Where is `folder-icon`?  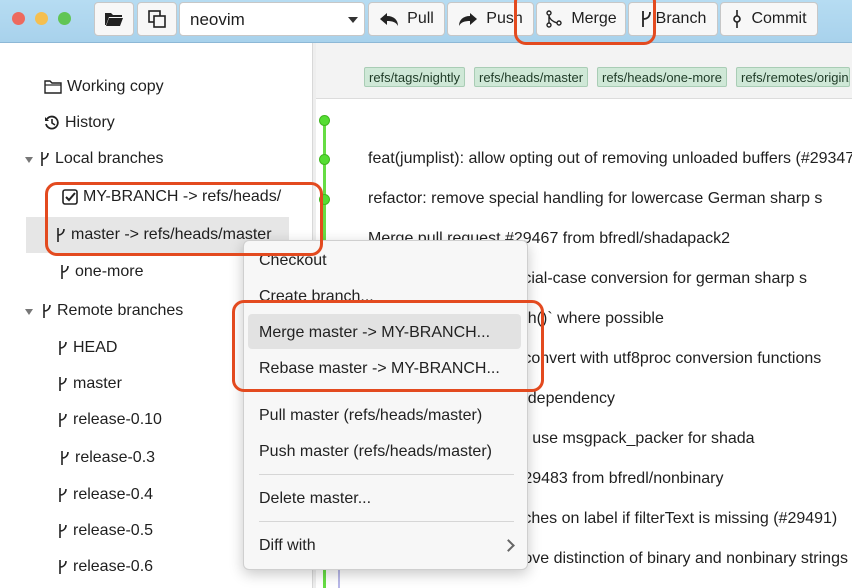 folder-icon is located at coordinates (53, 87).